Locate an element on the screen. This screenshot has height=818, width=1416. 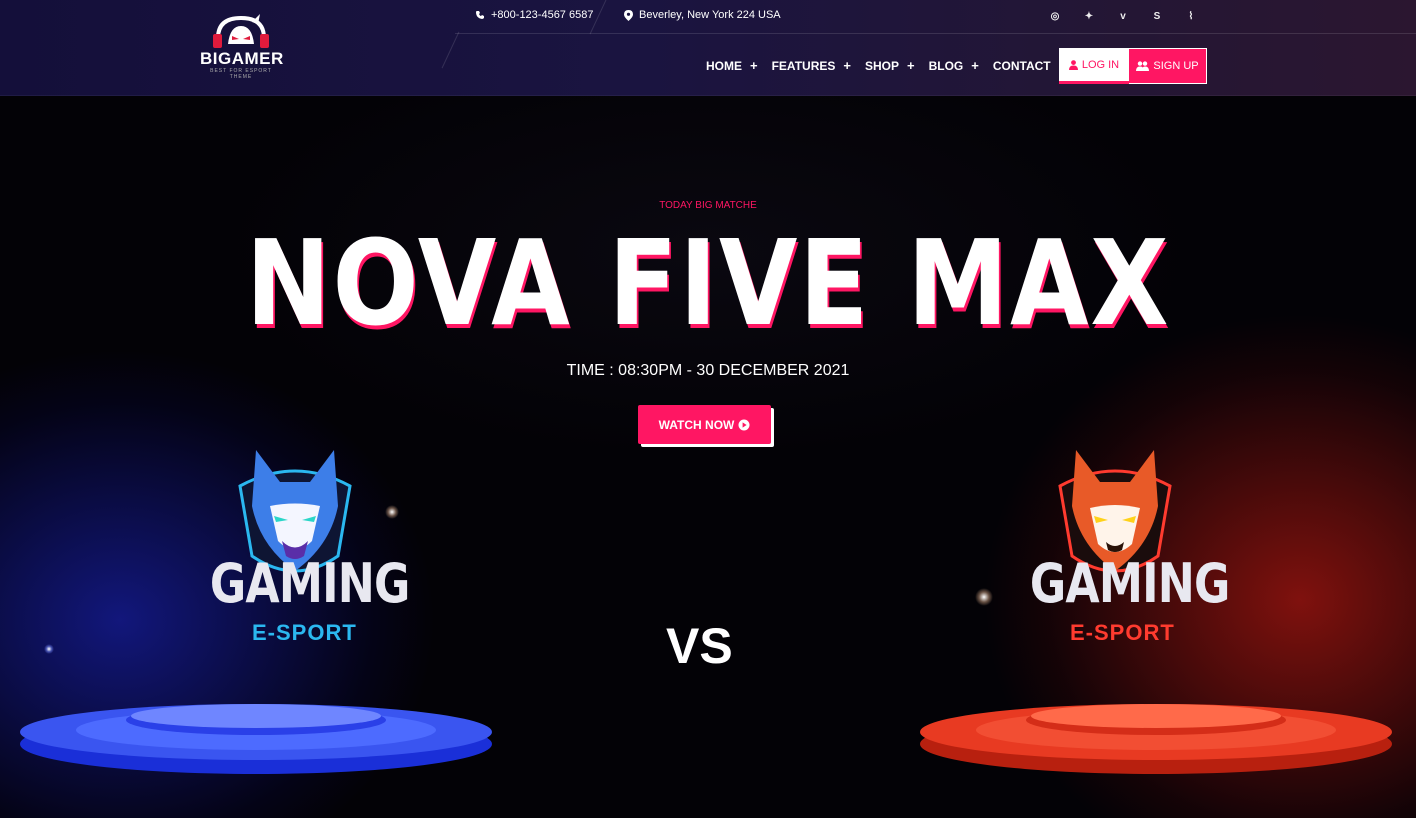
map-pin-icon is located at coordinates (628, 15).